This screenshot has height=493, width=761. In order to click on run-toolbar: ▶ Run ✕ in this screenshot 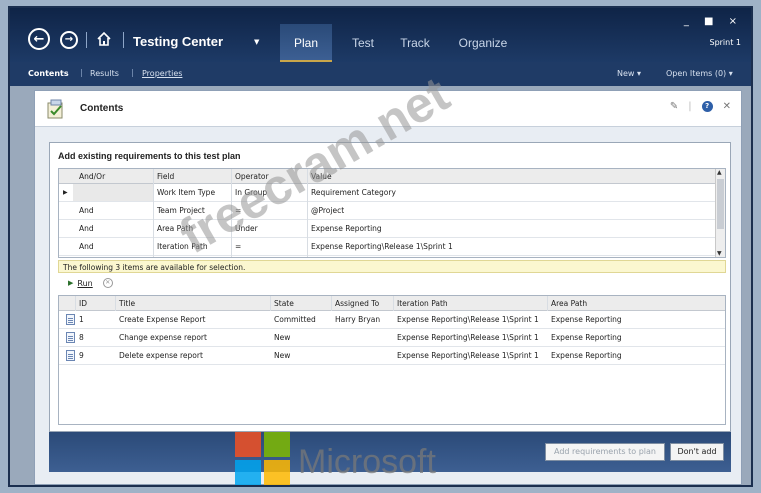, I will do `click(90, 283)`.